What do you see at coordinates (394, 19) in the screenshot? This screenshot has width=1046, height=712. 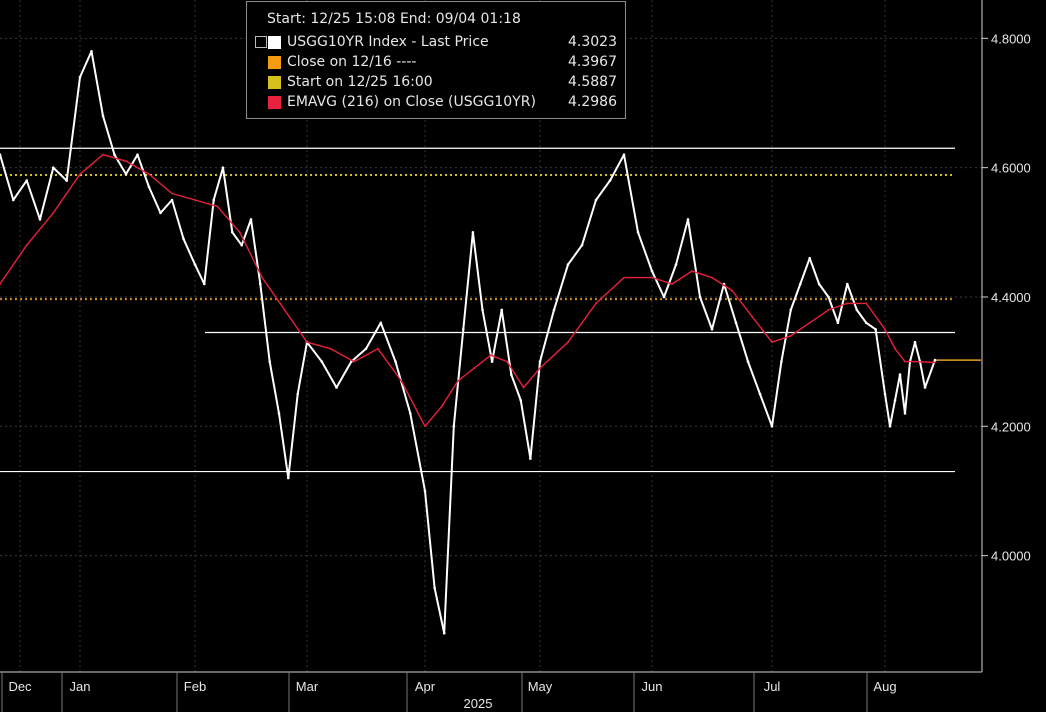 I see `legend-header: Start: 12/25 15:08 End: 09/04 01:18` at bounding box center [394, 19].